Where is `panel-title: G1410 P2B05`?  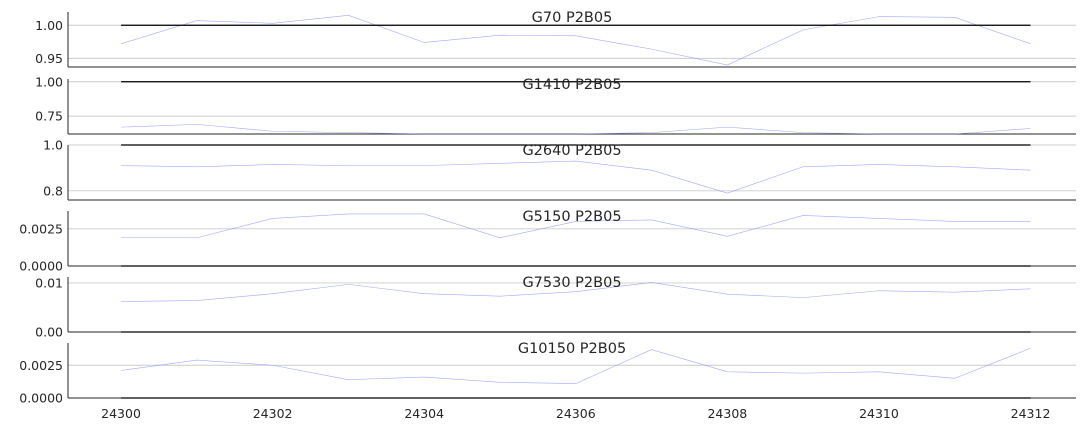 panel-title: G1410 P2B05 is located at coordinates (571, 85).